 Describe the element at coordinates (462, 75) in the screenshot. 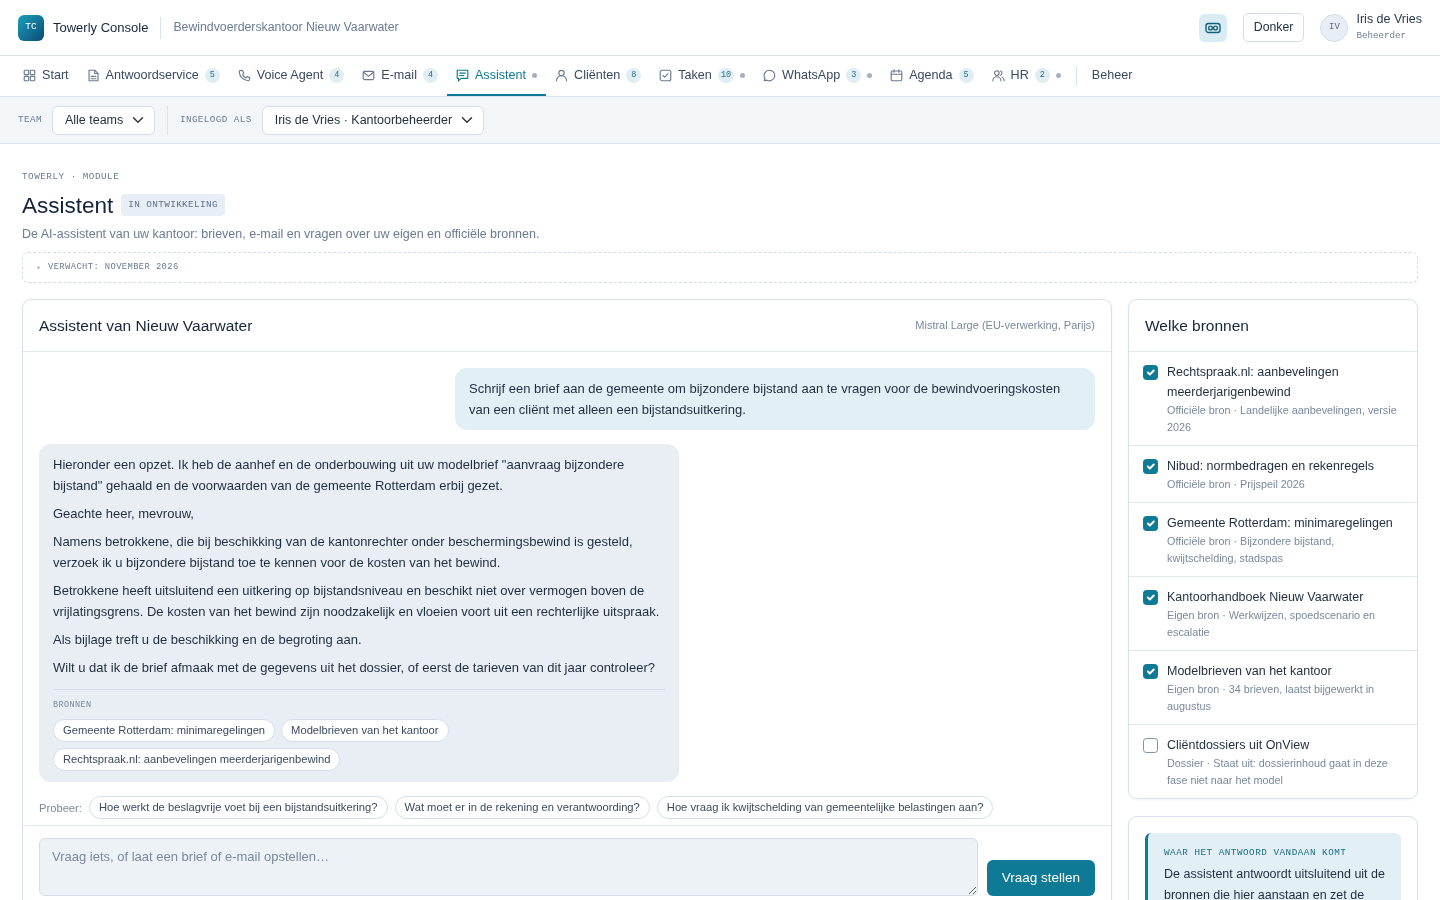

I see `chat-icon` at that location.